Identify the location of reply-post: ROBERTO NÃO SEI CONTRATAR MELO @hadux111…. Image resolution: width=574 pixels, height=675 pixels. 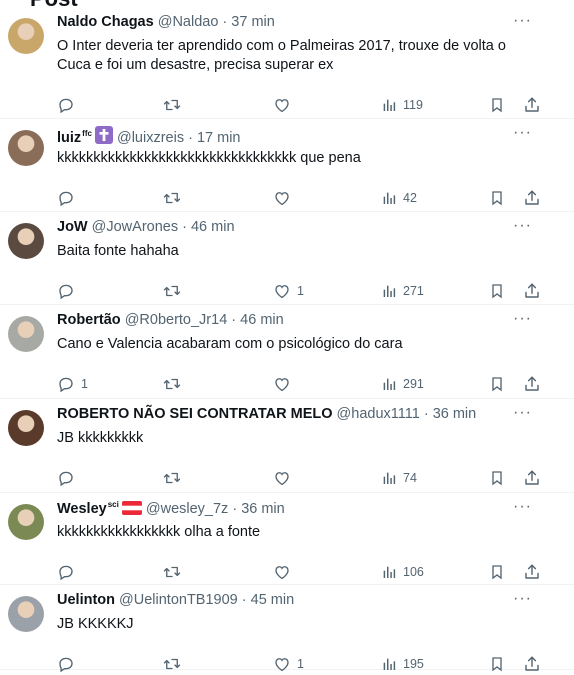
(287, 445).